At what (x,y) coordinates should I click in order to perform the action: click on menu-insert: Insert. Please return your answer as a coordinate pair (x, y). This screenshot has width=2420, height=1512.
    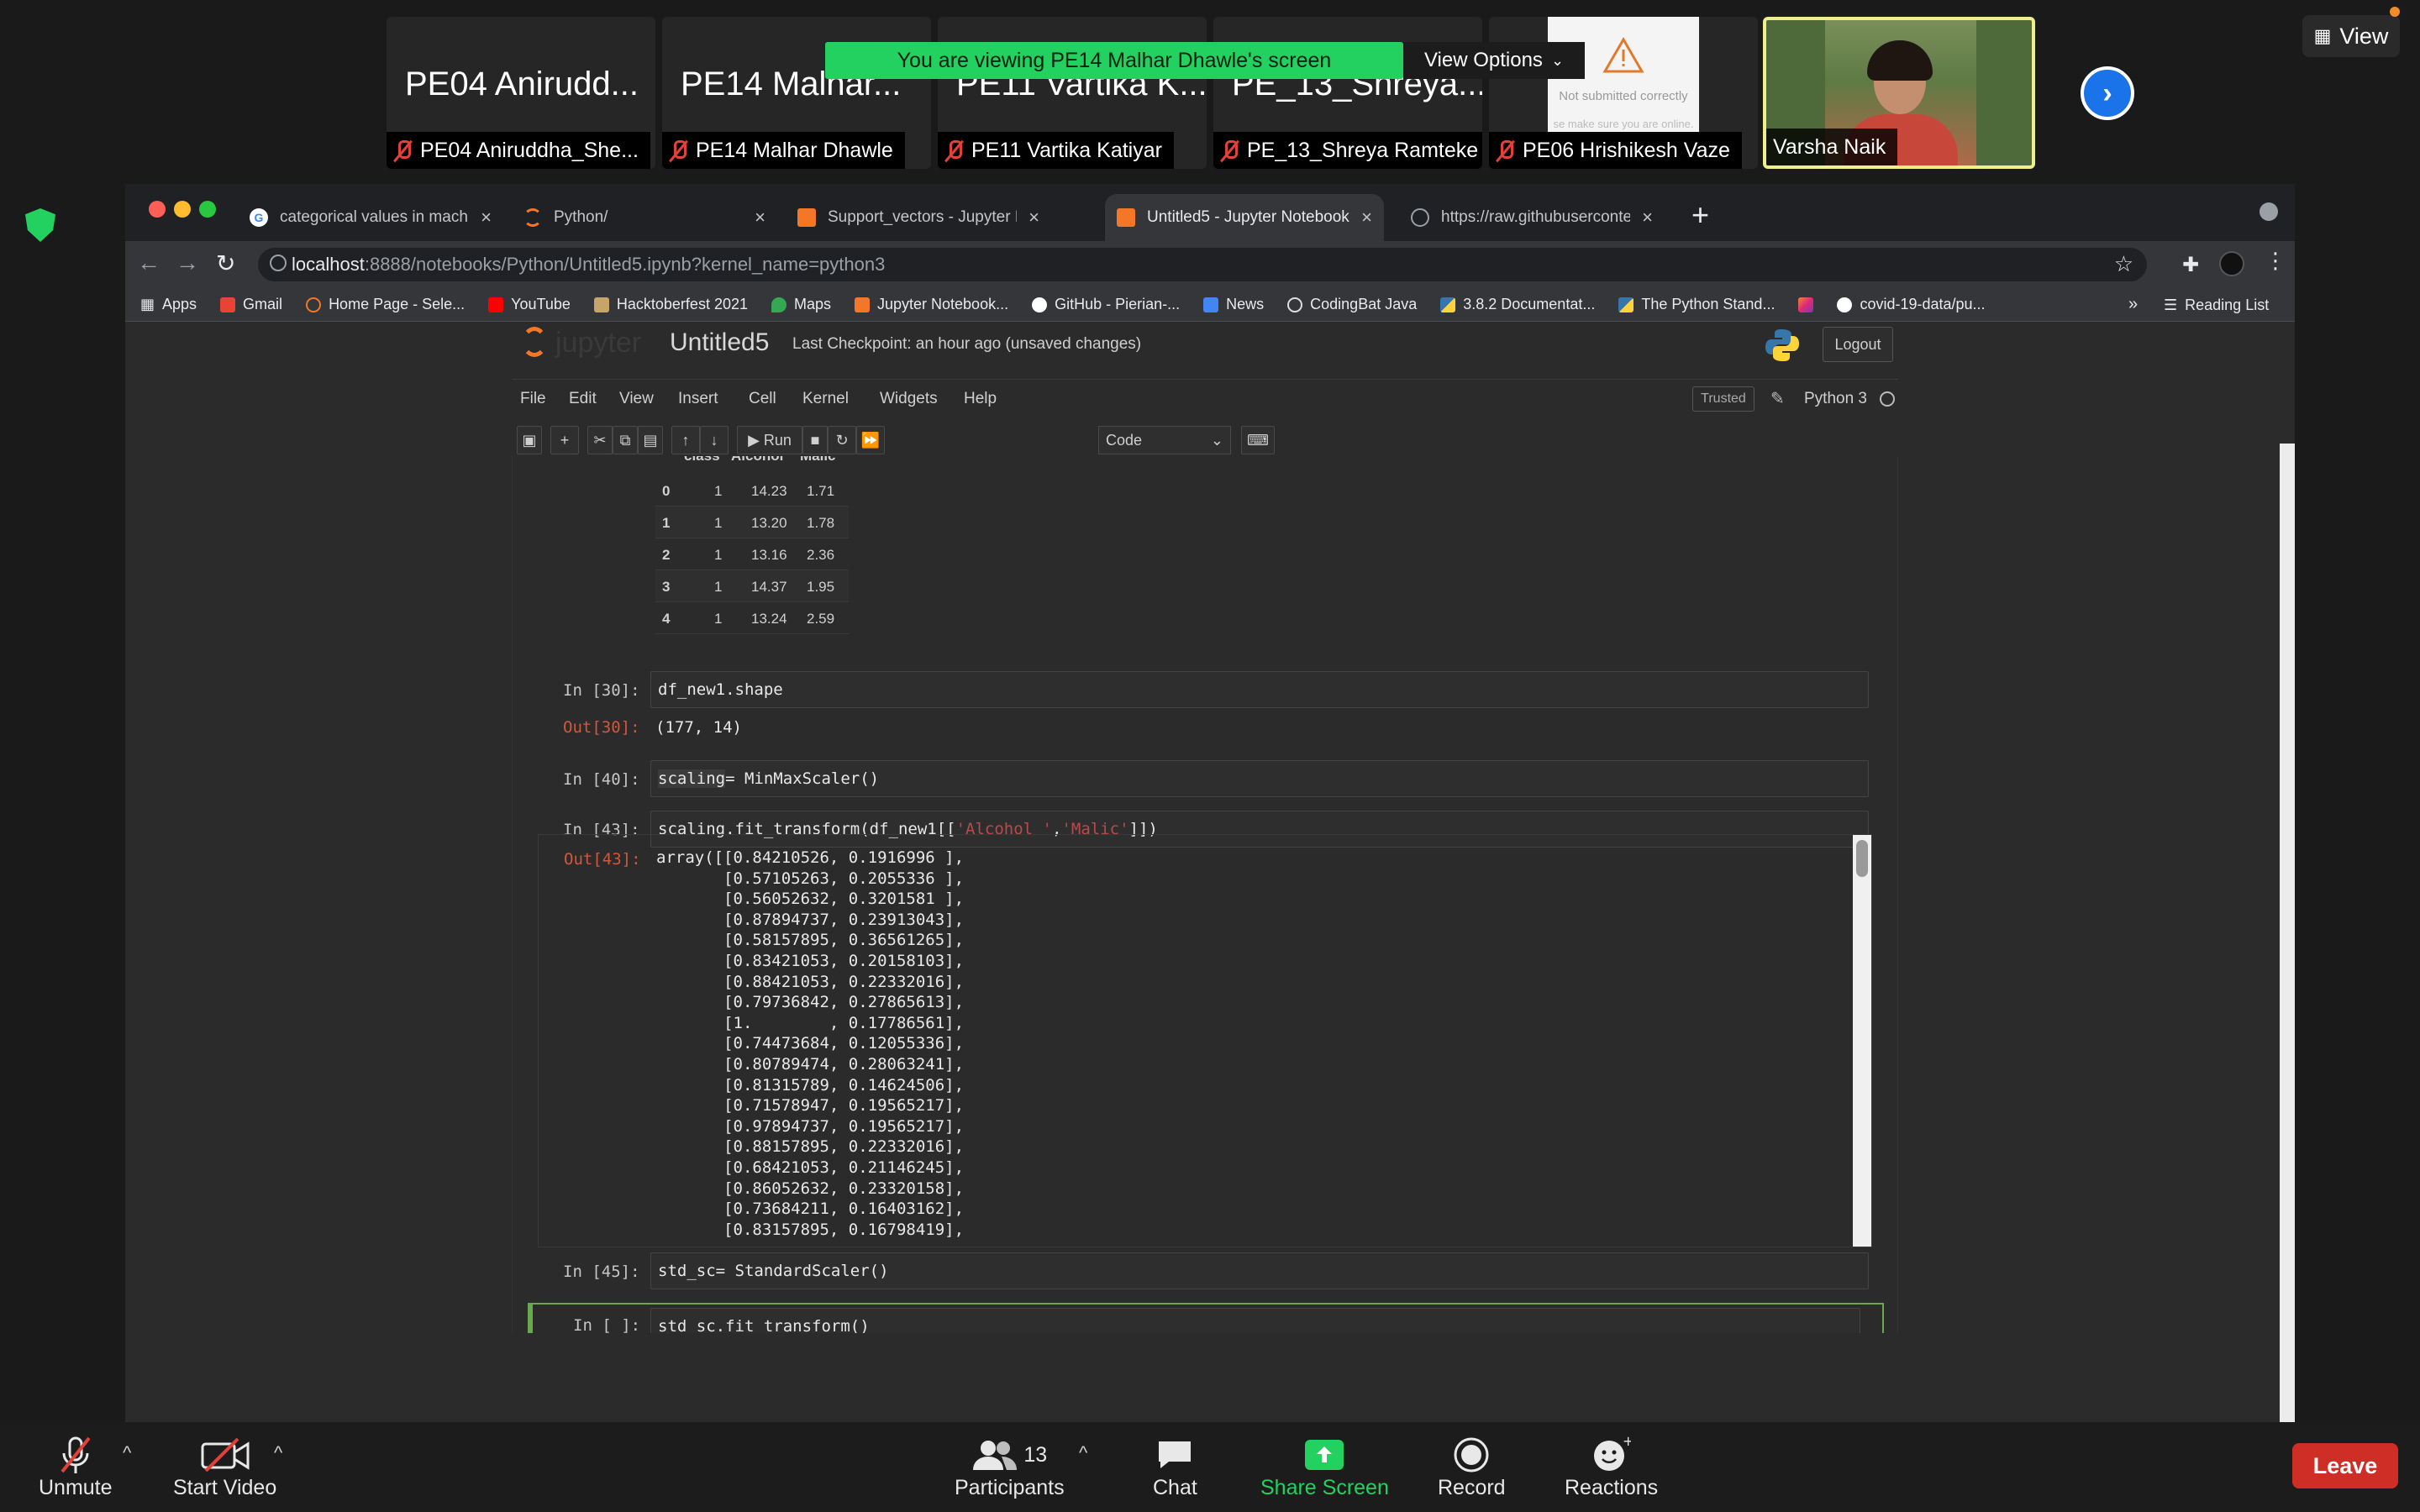
    Looking at the image, I should click on (698, 399).